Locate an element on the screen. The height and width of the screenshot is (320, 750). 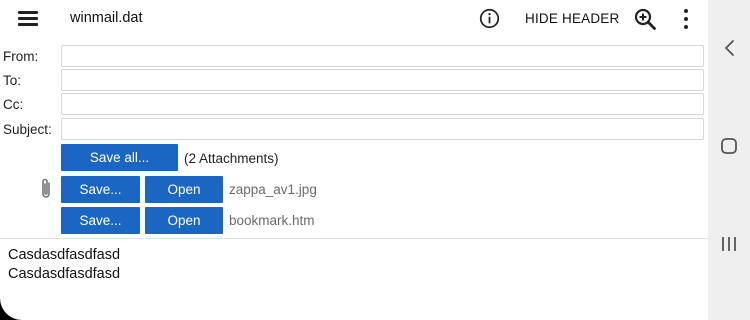
cc-field is located at coordinates (382, 104).